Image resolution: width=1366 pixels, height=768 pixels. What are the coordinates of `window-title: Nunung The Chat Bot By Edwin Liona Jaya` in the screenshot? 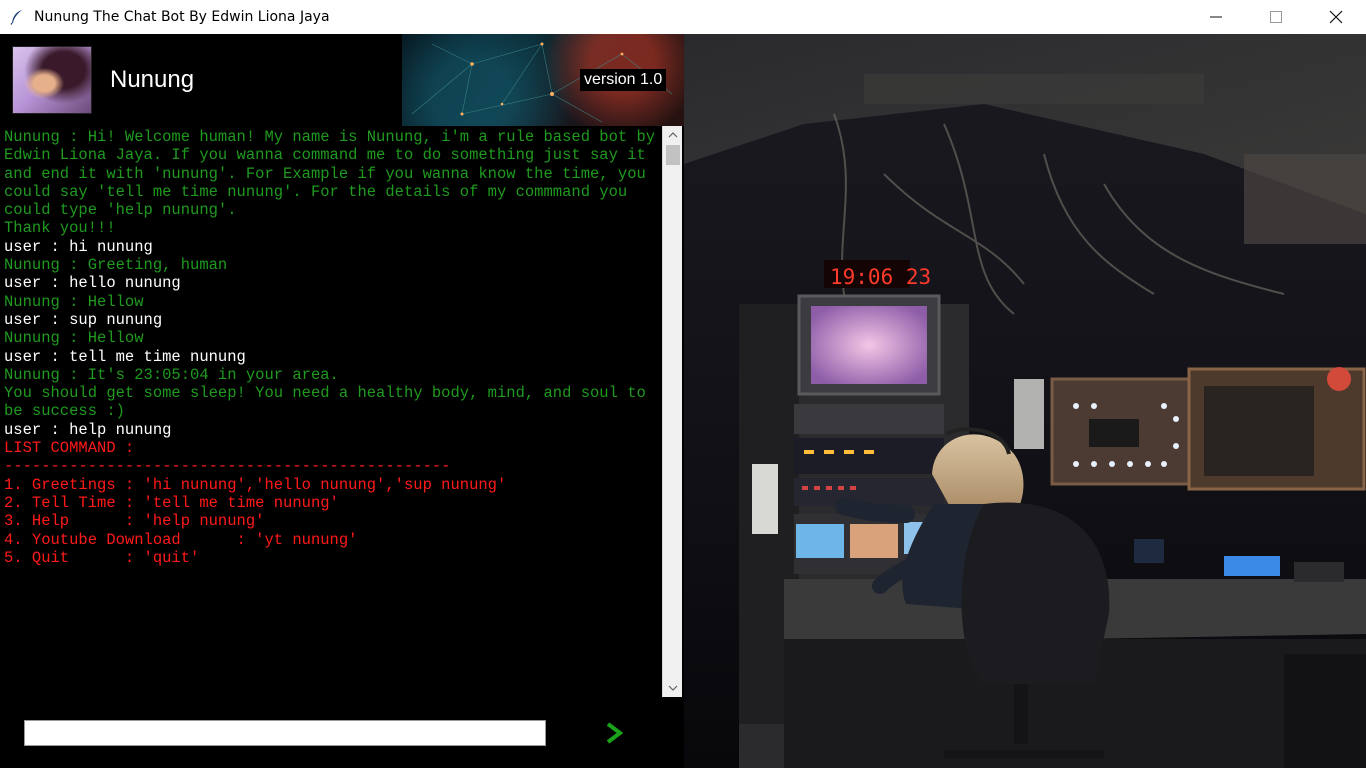 It's located at (182, 17).